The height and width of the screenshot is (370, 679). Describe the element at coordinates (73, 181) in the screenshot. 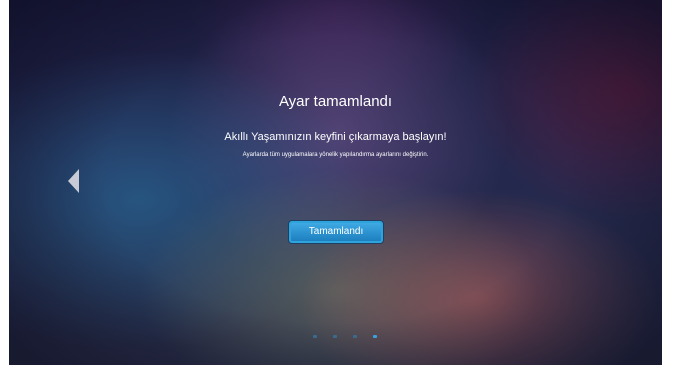

I see `back-arrow-icon` at that location.